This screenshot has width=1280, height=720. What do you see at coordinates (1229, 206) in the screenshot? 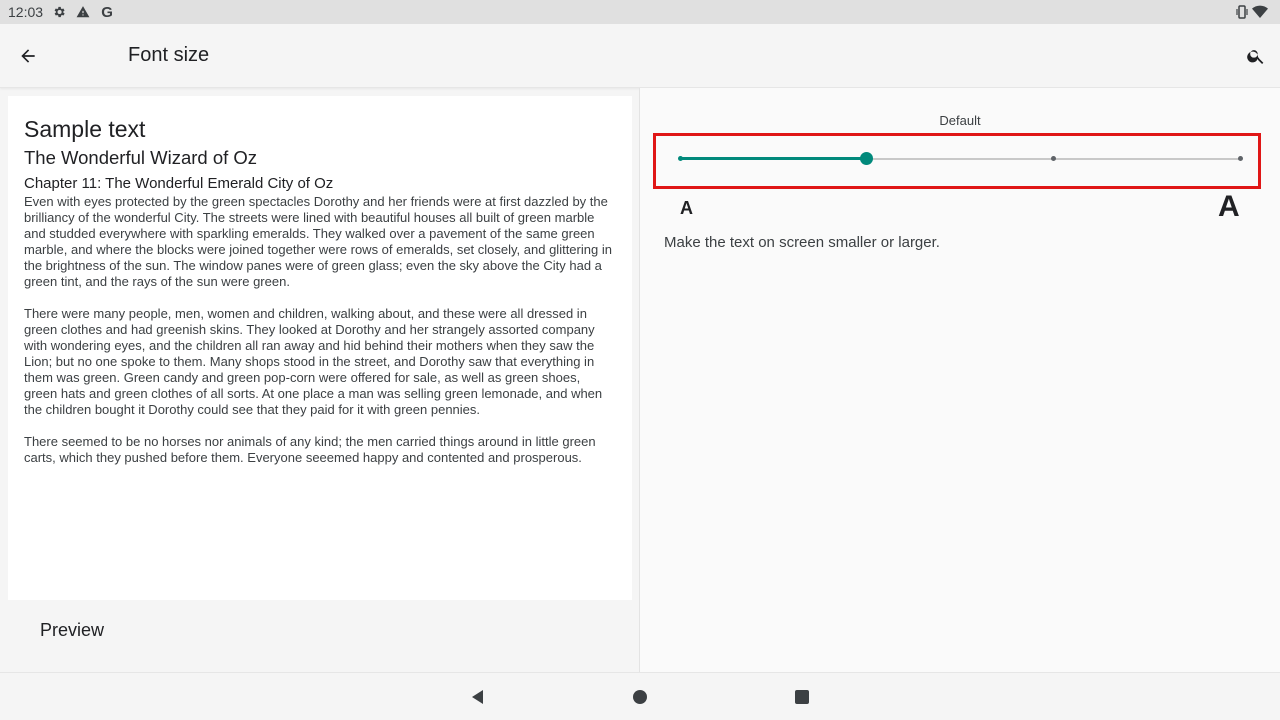
I see `large-font-icon: A` at bounding box center [1229, 206].